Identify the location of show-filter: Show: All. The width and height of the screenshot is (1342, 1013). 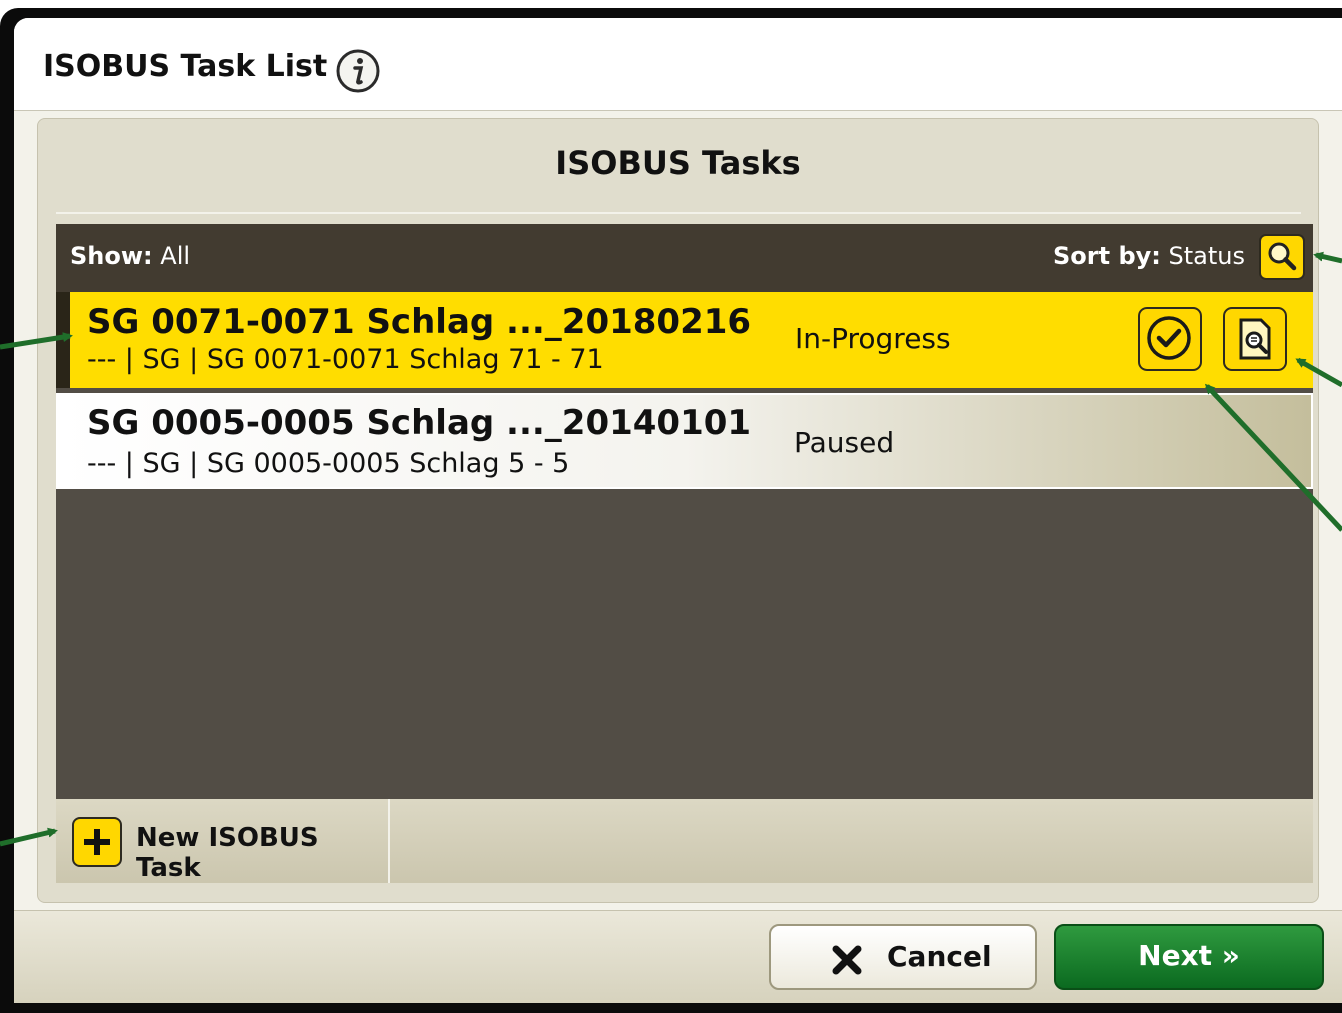
(130, 256).